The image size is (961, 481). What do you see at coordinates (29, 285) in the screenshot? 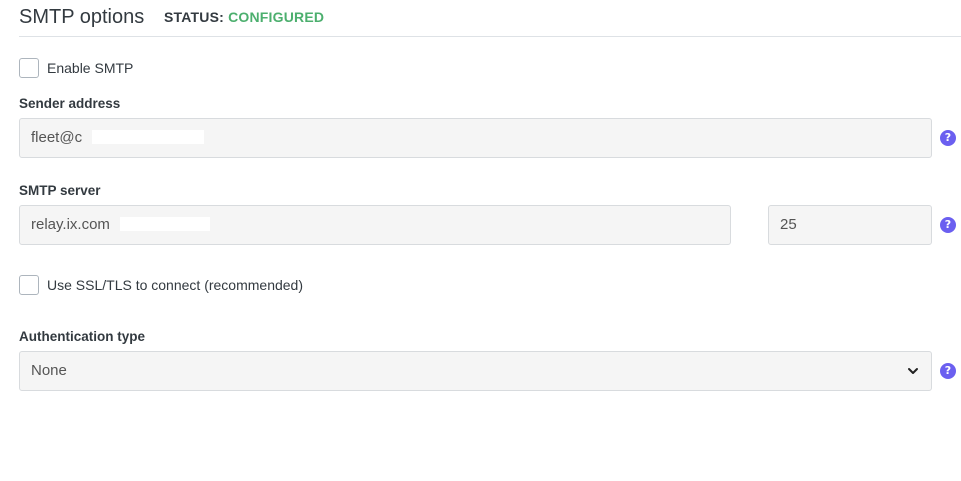
I see `ssl-checkbox` at bounding box center [29, 285].